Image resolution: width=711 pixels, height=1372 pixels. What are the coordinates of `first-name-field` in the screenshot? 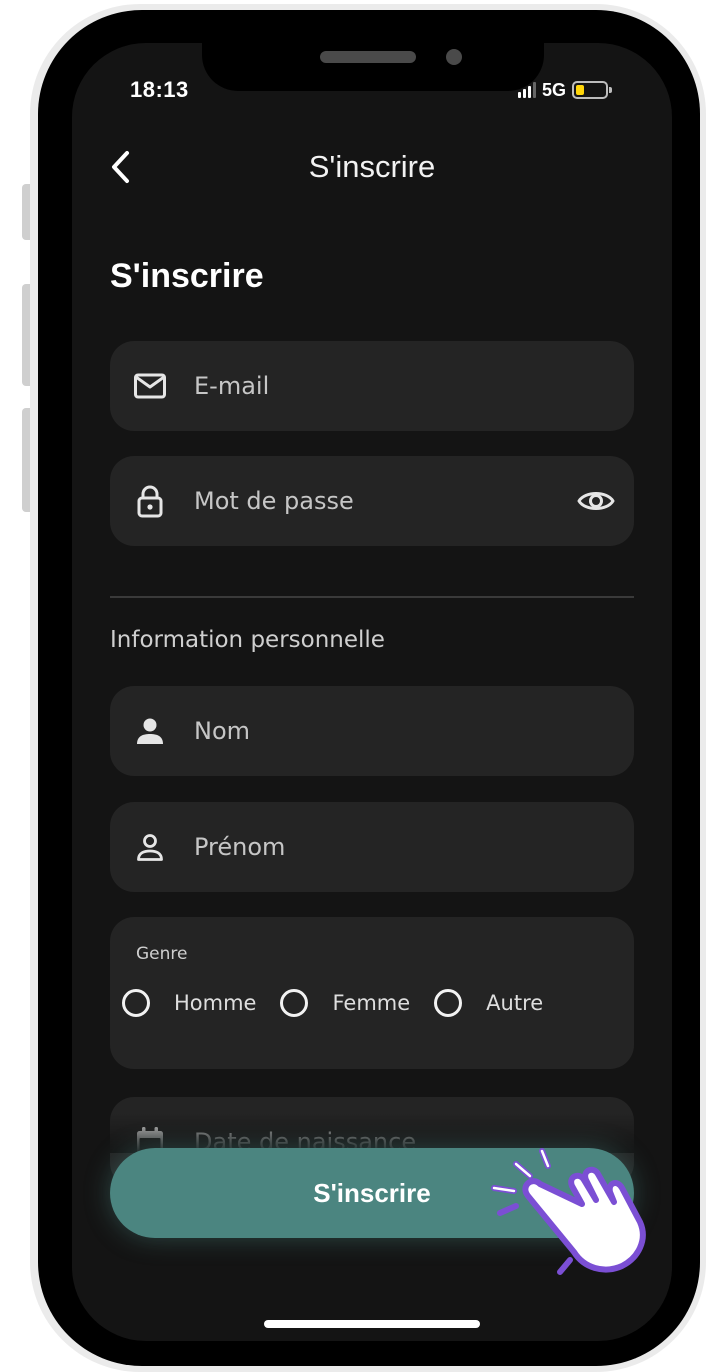 It's located at (372, 847).